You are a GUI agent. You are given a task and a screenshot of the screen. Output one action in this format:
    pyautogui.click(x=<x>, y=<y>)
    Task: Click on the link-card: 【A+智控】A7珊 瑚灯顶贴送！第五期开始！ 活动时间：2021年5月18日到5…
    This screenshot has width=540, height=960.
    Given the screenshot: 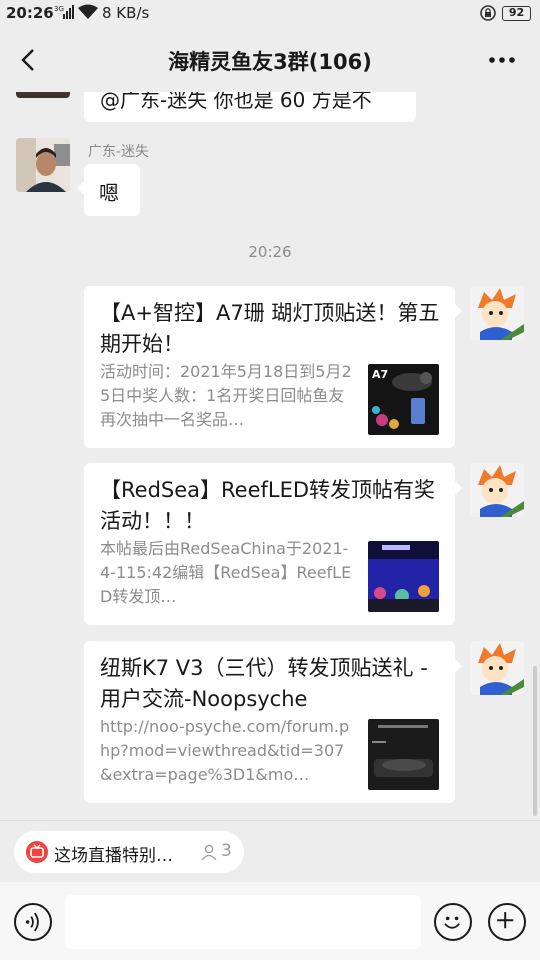 What is the action you would take?
    pyautogui.click(x=273, y=367)
    